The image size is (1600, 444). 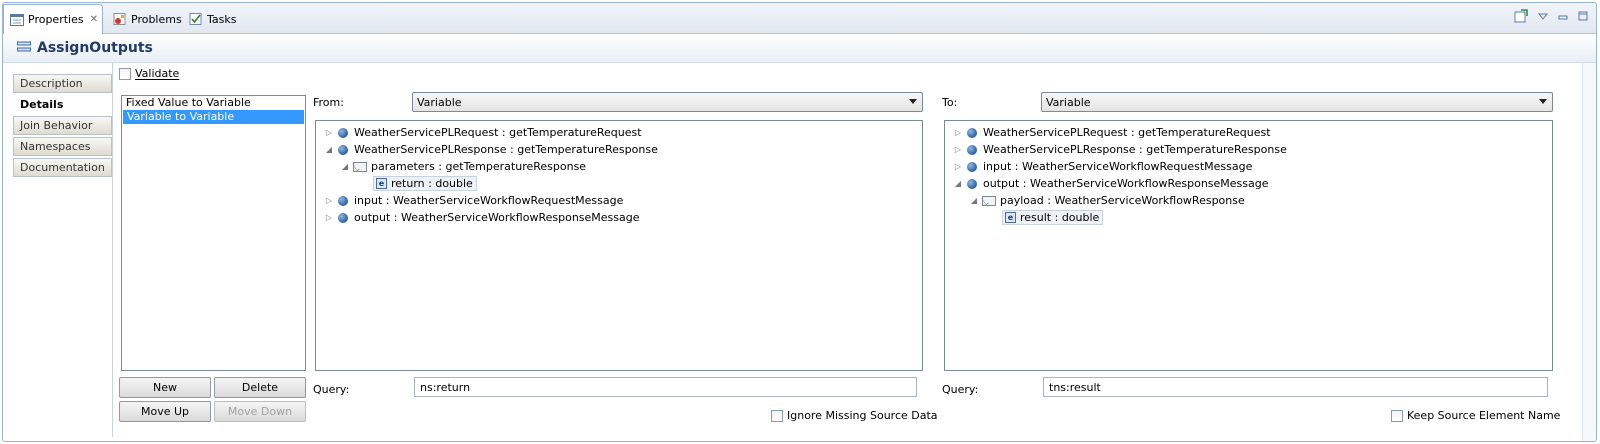 What do you see at coordinates (1521, 17) in the screenshot?
I see `pin-view-icon` at bounding box center [1521, 17].